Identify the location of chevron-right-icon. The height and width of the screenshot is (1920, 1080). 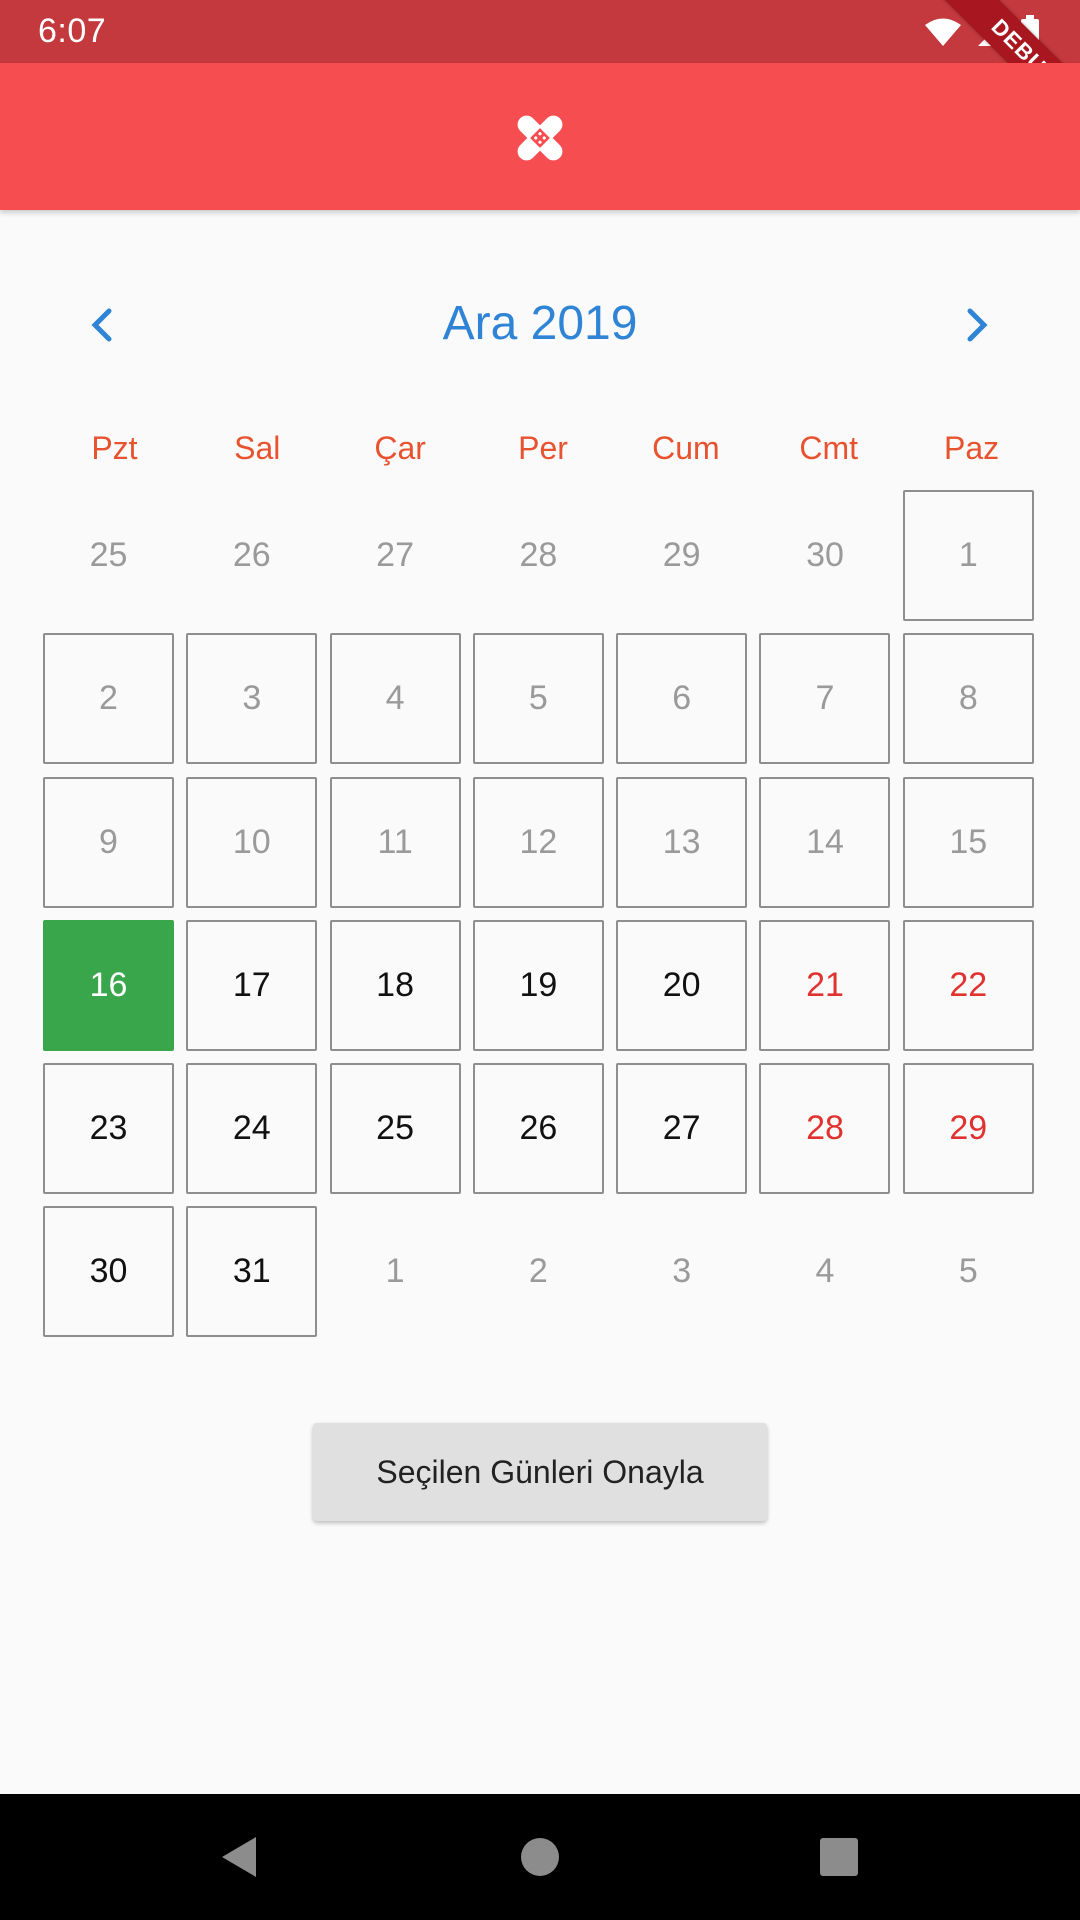
(977, 325).